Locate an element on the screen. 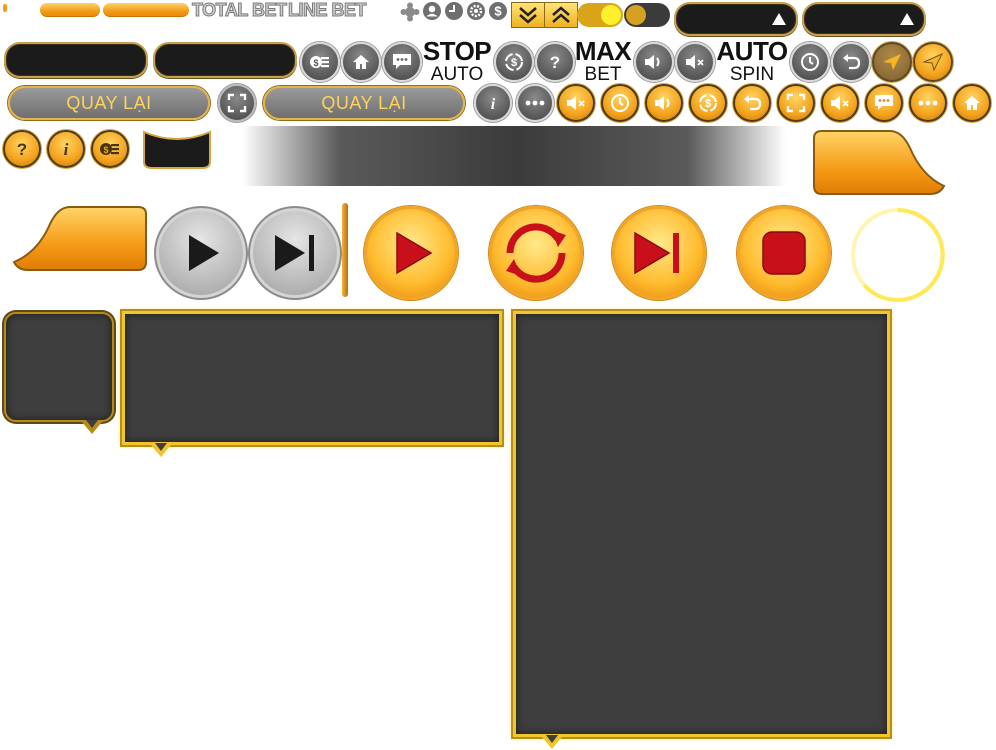  bet-bar-short is located at coordinates (70, 10).